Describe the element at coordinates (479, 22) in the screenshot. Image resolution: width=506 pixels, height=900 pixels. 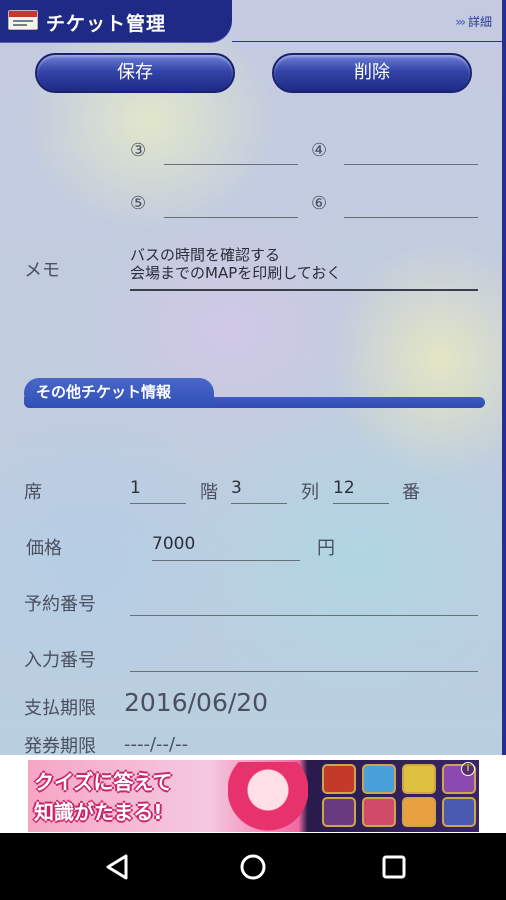
I see `detail-label: 詳細` at that location.